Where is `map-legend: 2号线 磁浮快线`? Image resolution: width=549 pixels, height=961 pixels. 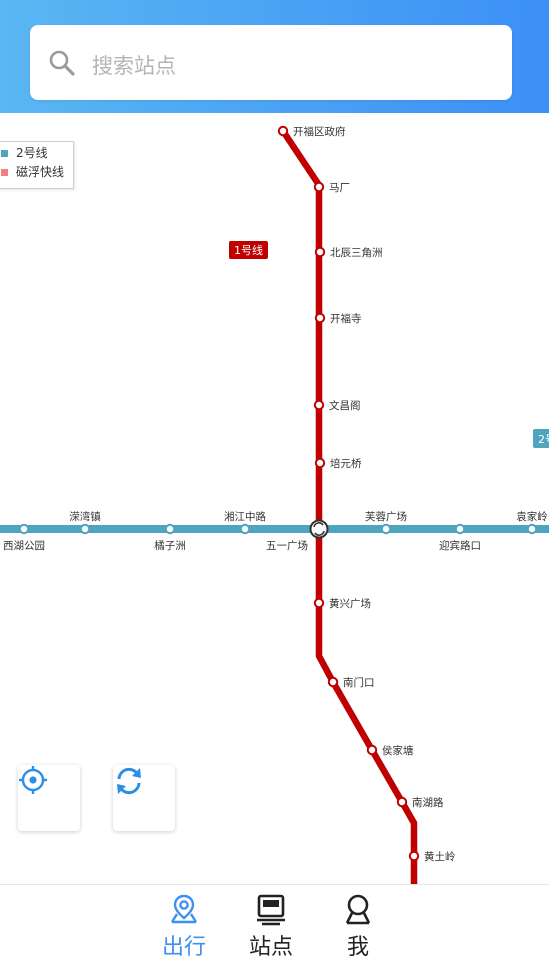
map-legend: 2号线 磁浮快线 is located at coordinates (37, 165).